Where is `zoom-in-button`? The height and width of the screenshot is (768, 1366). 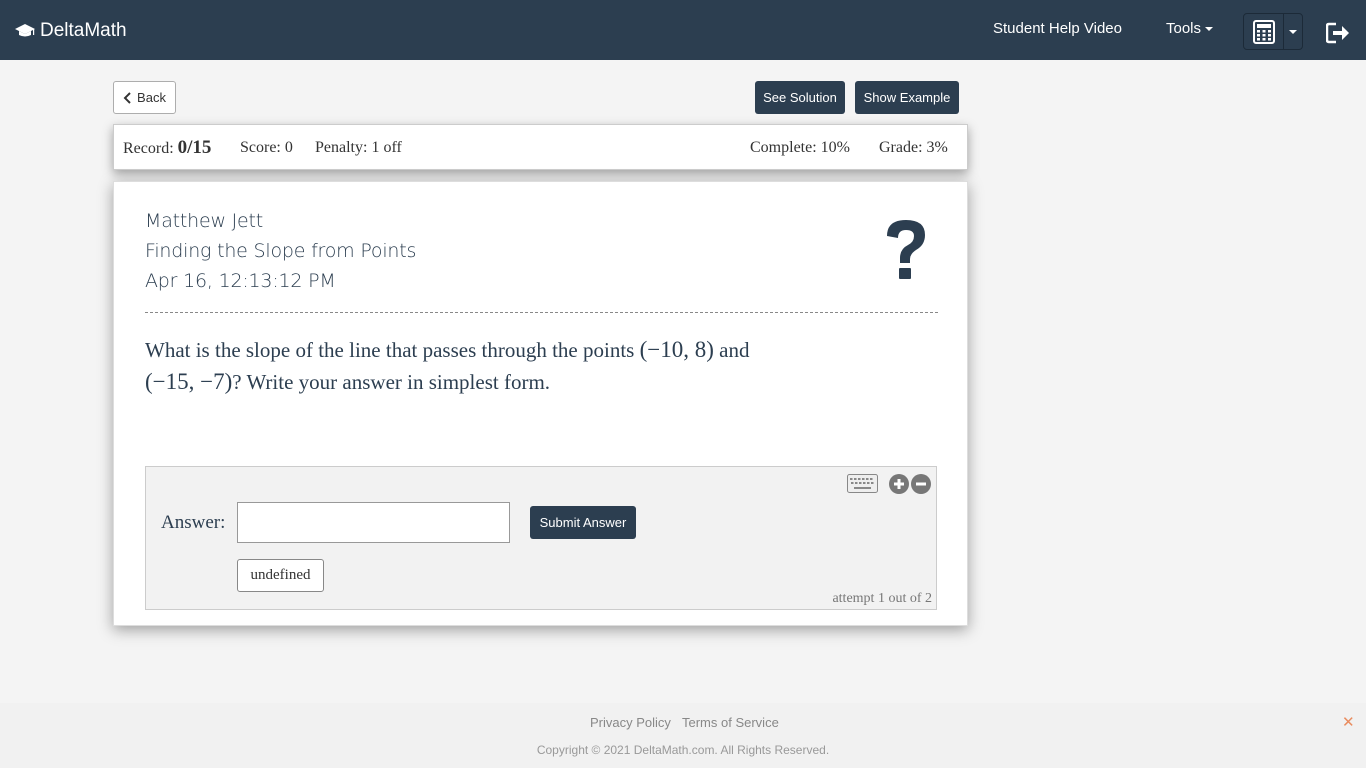
zoom-in-button is located at coordinates (899, 484).